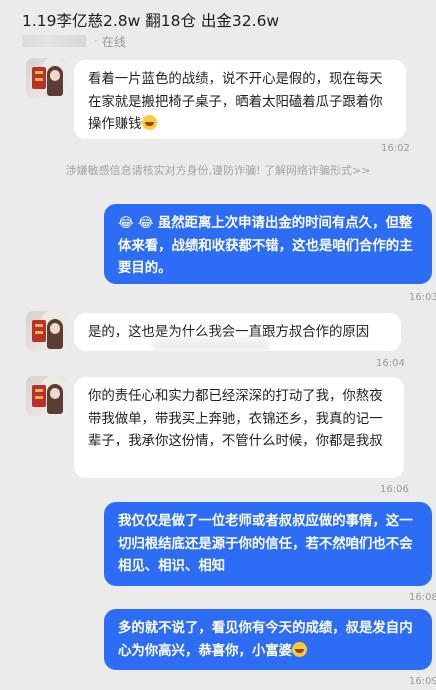  I want to click on chat-title: 1.19李亿慈2.8w 翻18仓 出金32.6w, so click(151, 21).